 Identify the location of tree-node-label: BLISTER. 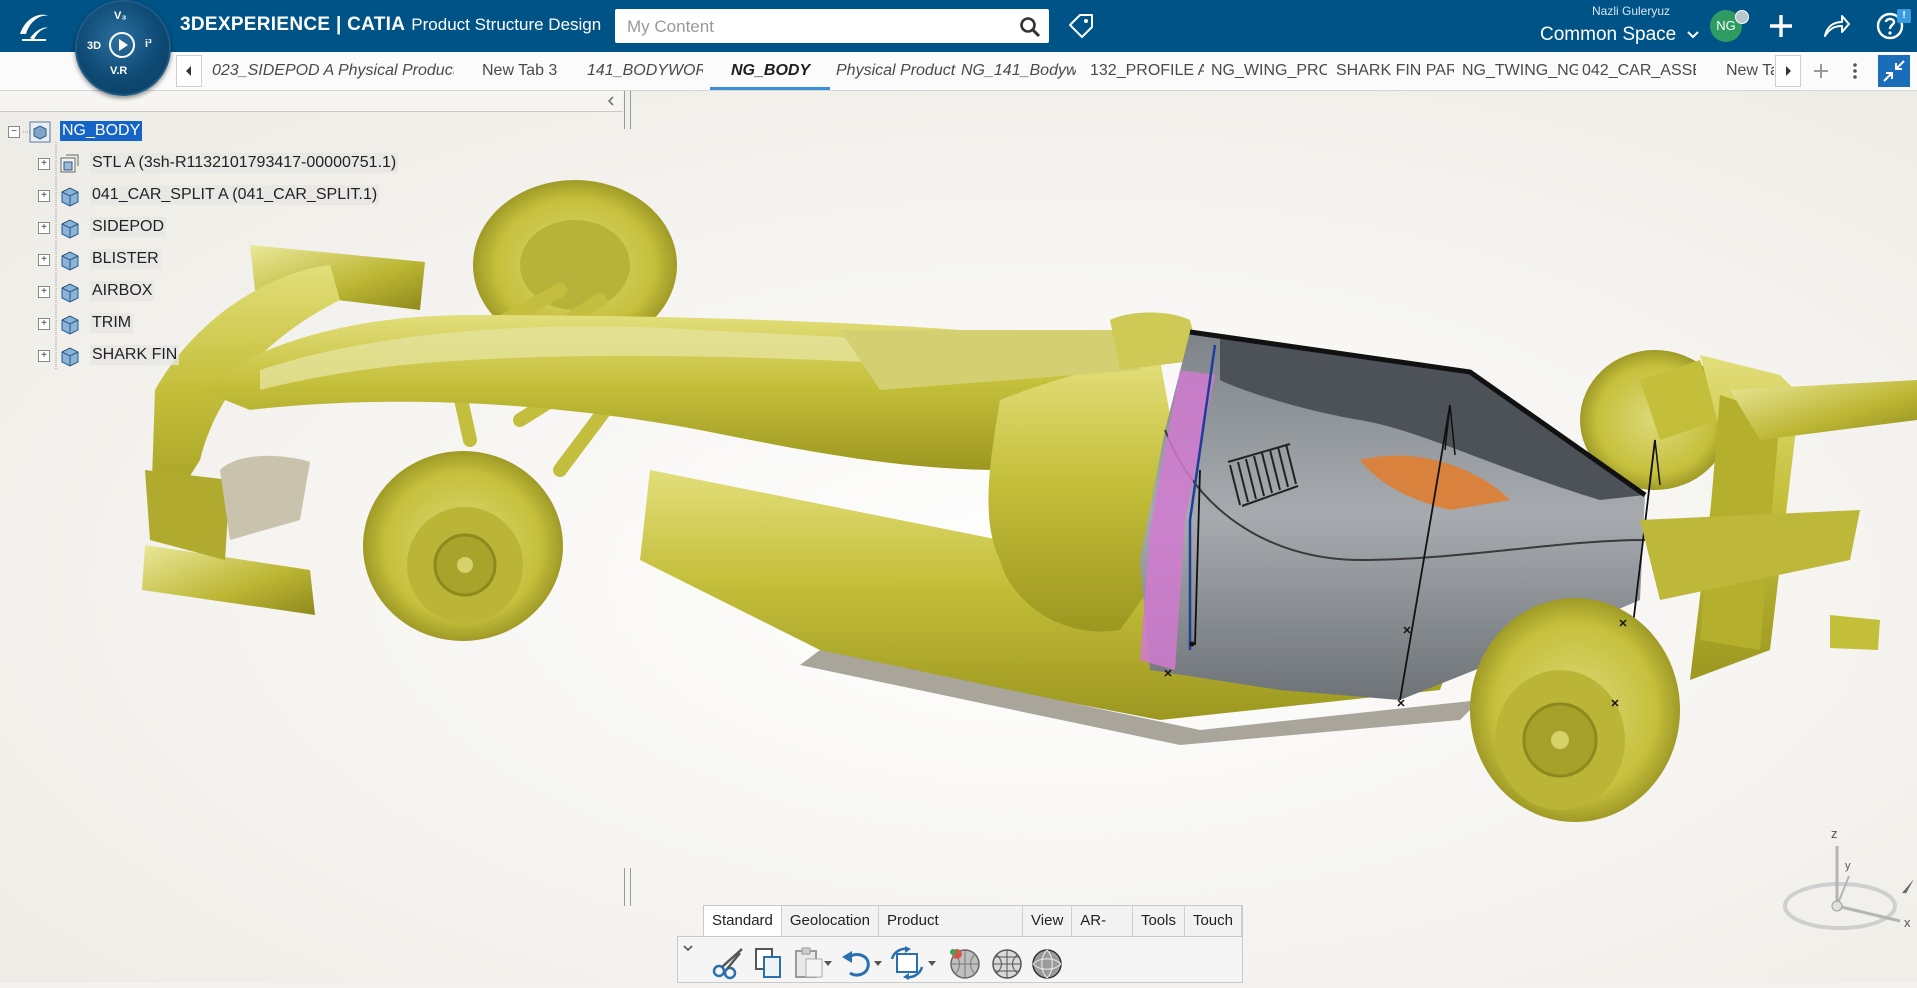
(125, 259).